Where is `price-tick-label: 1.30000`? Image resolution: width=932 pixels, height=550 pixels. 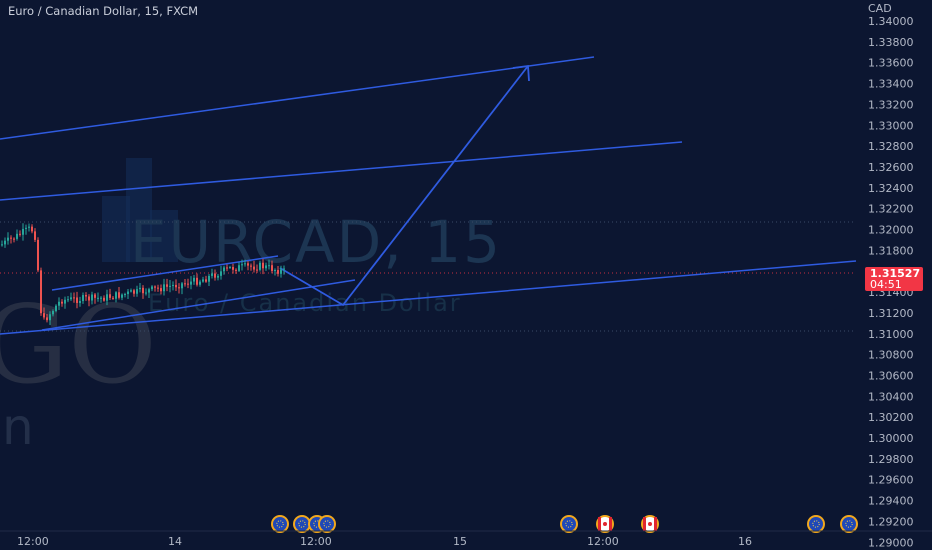 price-tick-label: 1.30000 is located at coordinates (891, 438).